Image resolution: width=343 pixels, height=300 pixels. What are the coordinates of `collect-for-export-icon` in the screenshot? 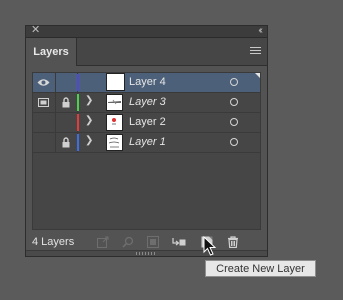 It's located at (103, 242).